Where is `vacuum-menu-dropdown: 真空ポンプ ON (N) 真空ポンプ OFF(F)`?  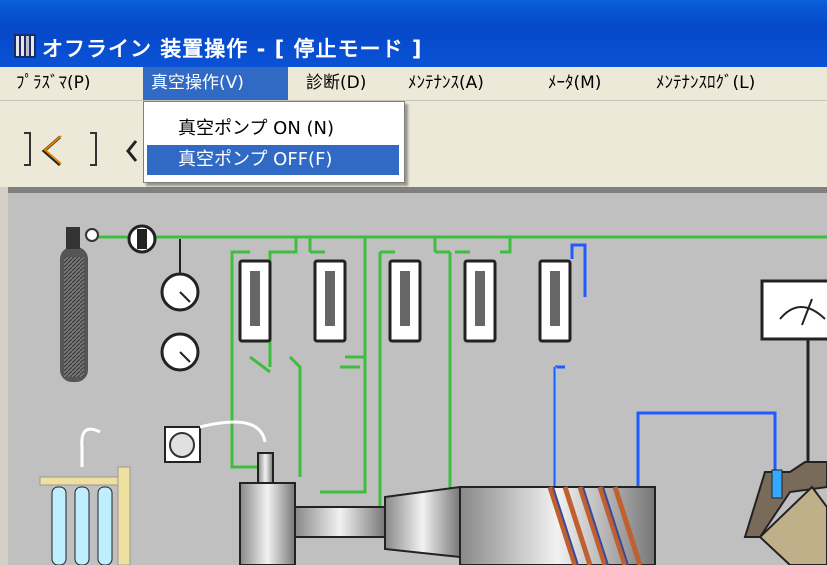
vacuum-menu-dropdown: 真空ポンプ ON (N) 真空ポンプ OFF(F) is located at coordinates (274, 142).